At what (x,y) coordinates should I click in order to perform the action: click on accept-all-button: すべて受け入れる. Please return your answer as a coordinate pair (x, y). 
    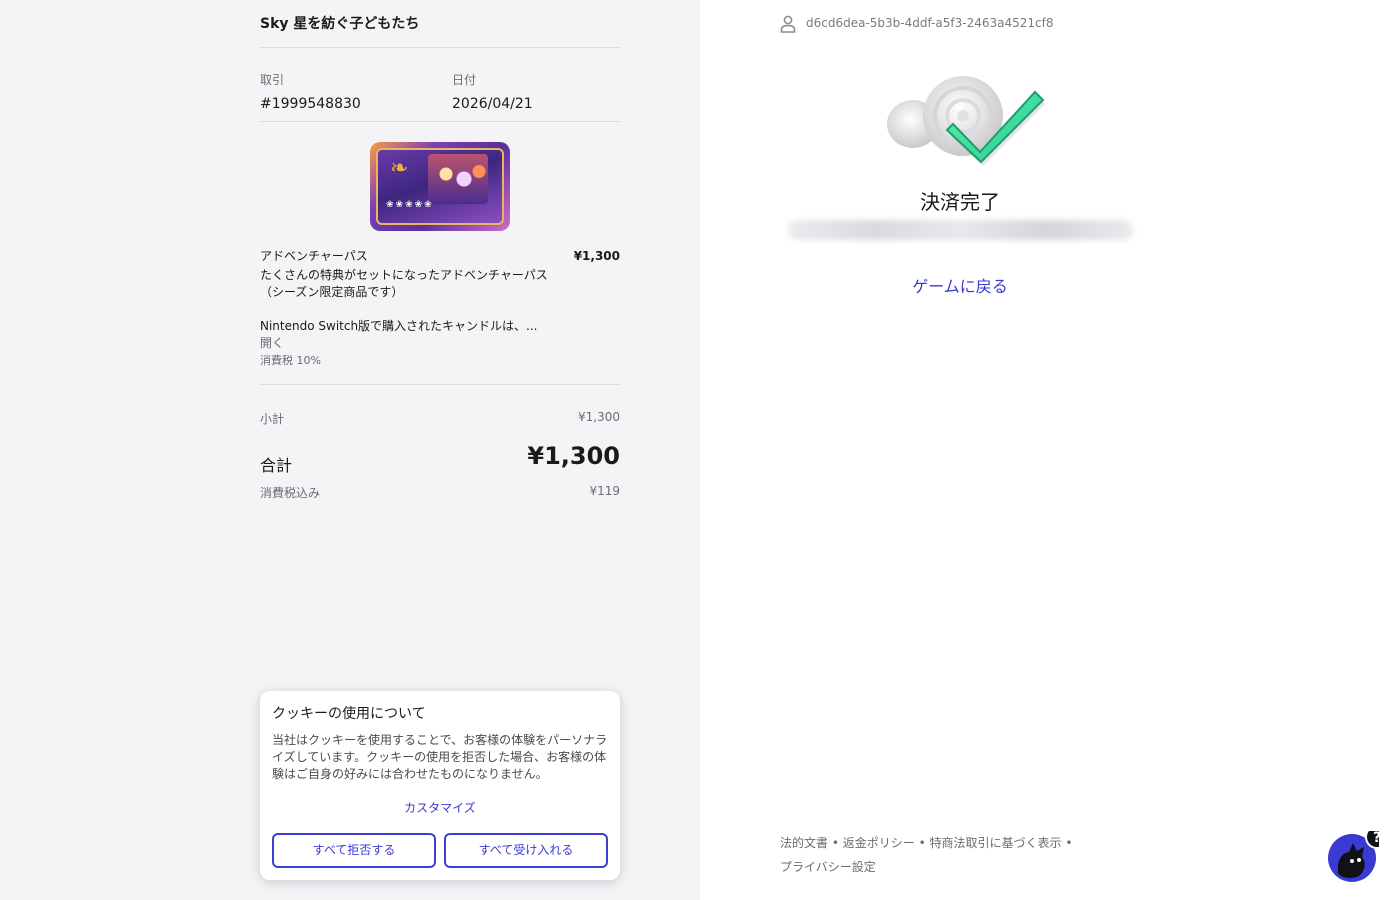
    Looking at the image, I should click on (526, 850).